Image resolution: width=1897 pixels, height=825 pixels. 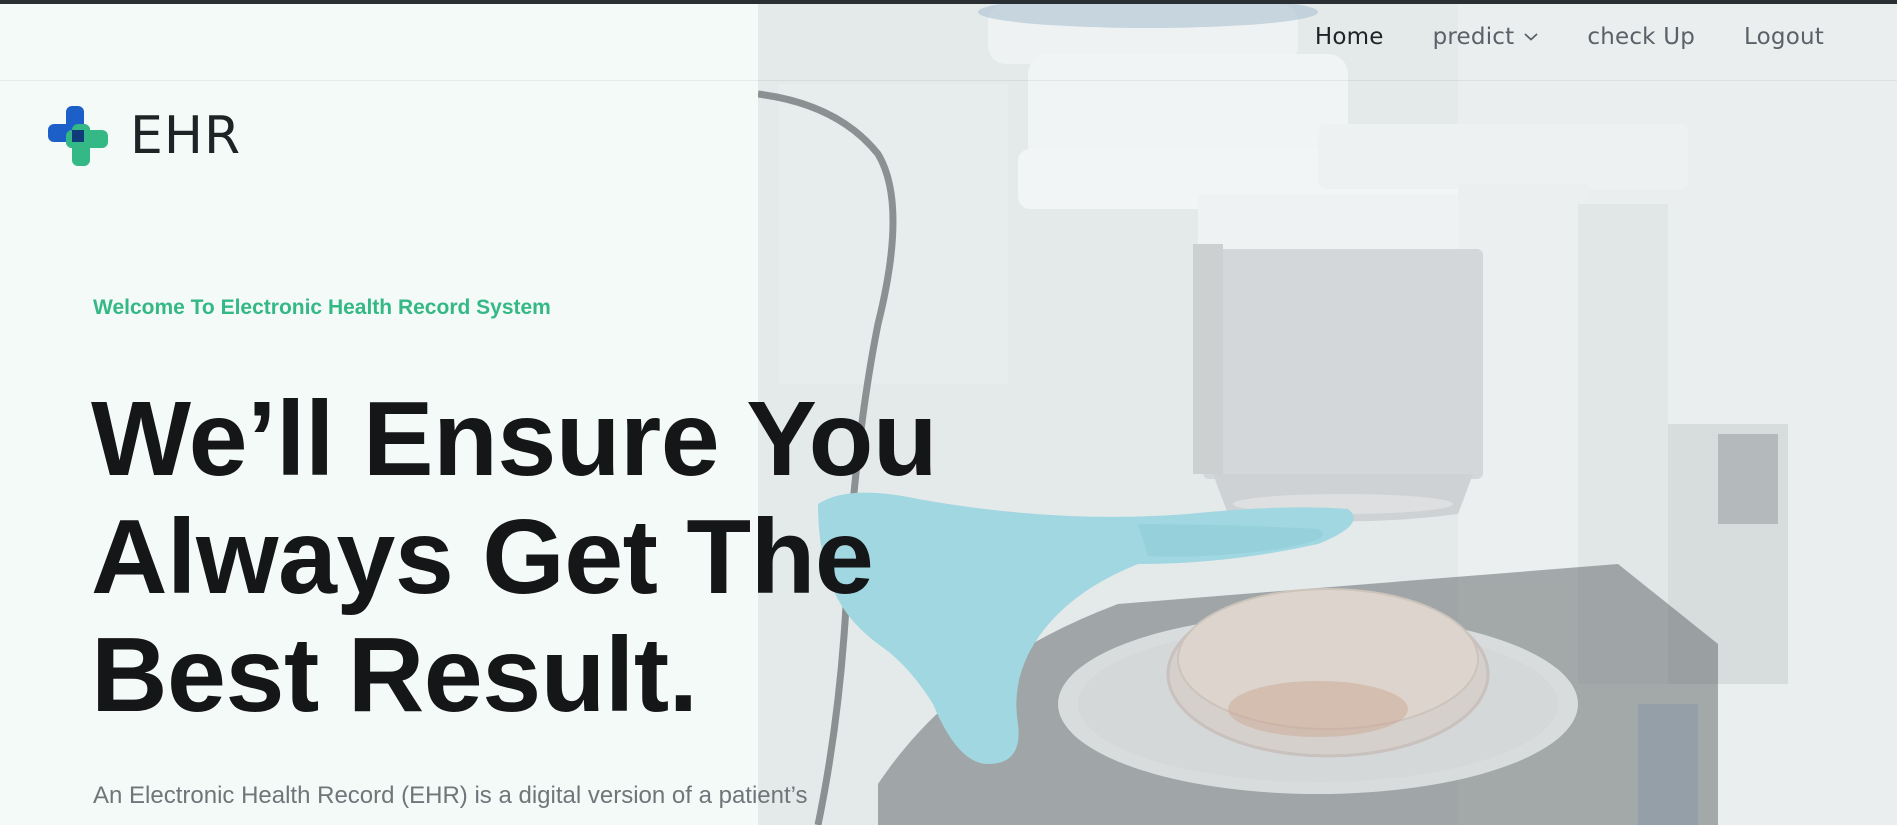 I want to click on nav-predict-label: predict, so click(x=1473, y=37).